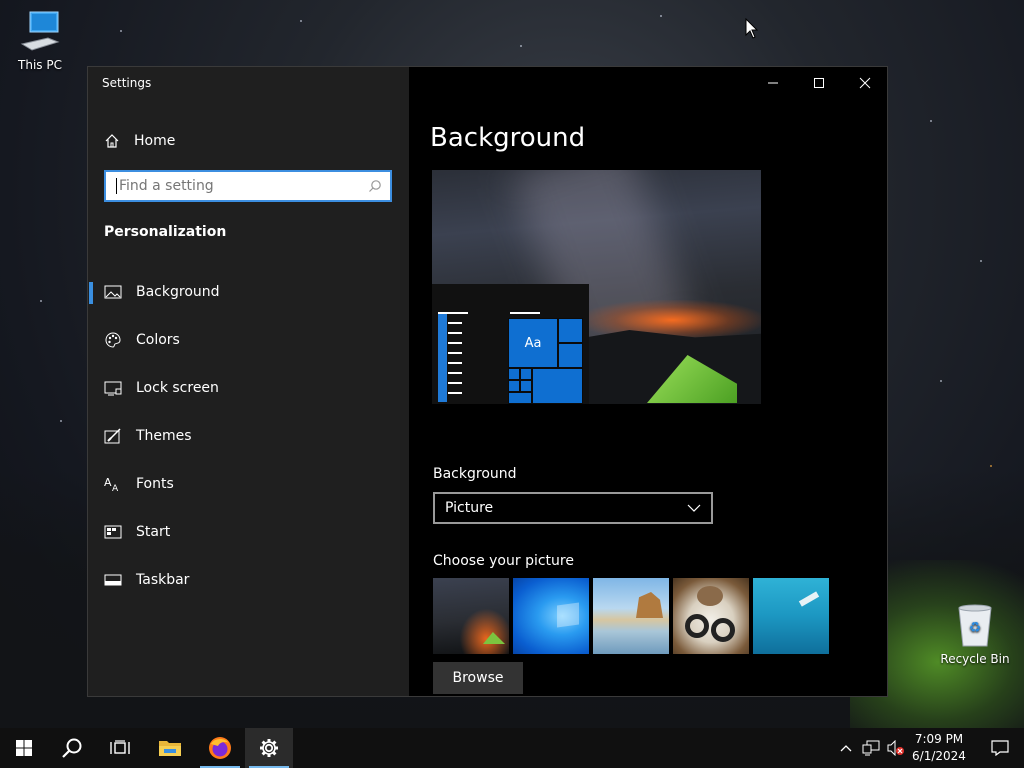 The width and height of the screenshot is (1024, 768). What do you see at coordinates (248, 388) in the screenshot?
I see `sidebar-item-lock-screen: Lock screen` at bounding box center [248, 388].